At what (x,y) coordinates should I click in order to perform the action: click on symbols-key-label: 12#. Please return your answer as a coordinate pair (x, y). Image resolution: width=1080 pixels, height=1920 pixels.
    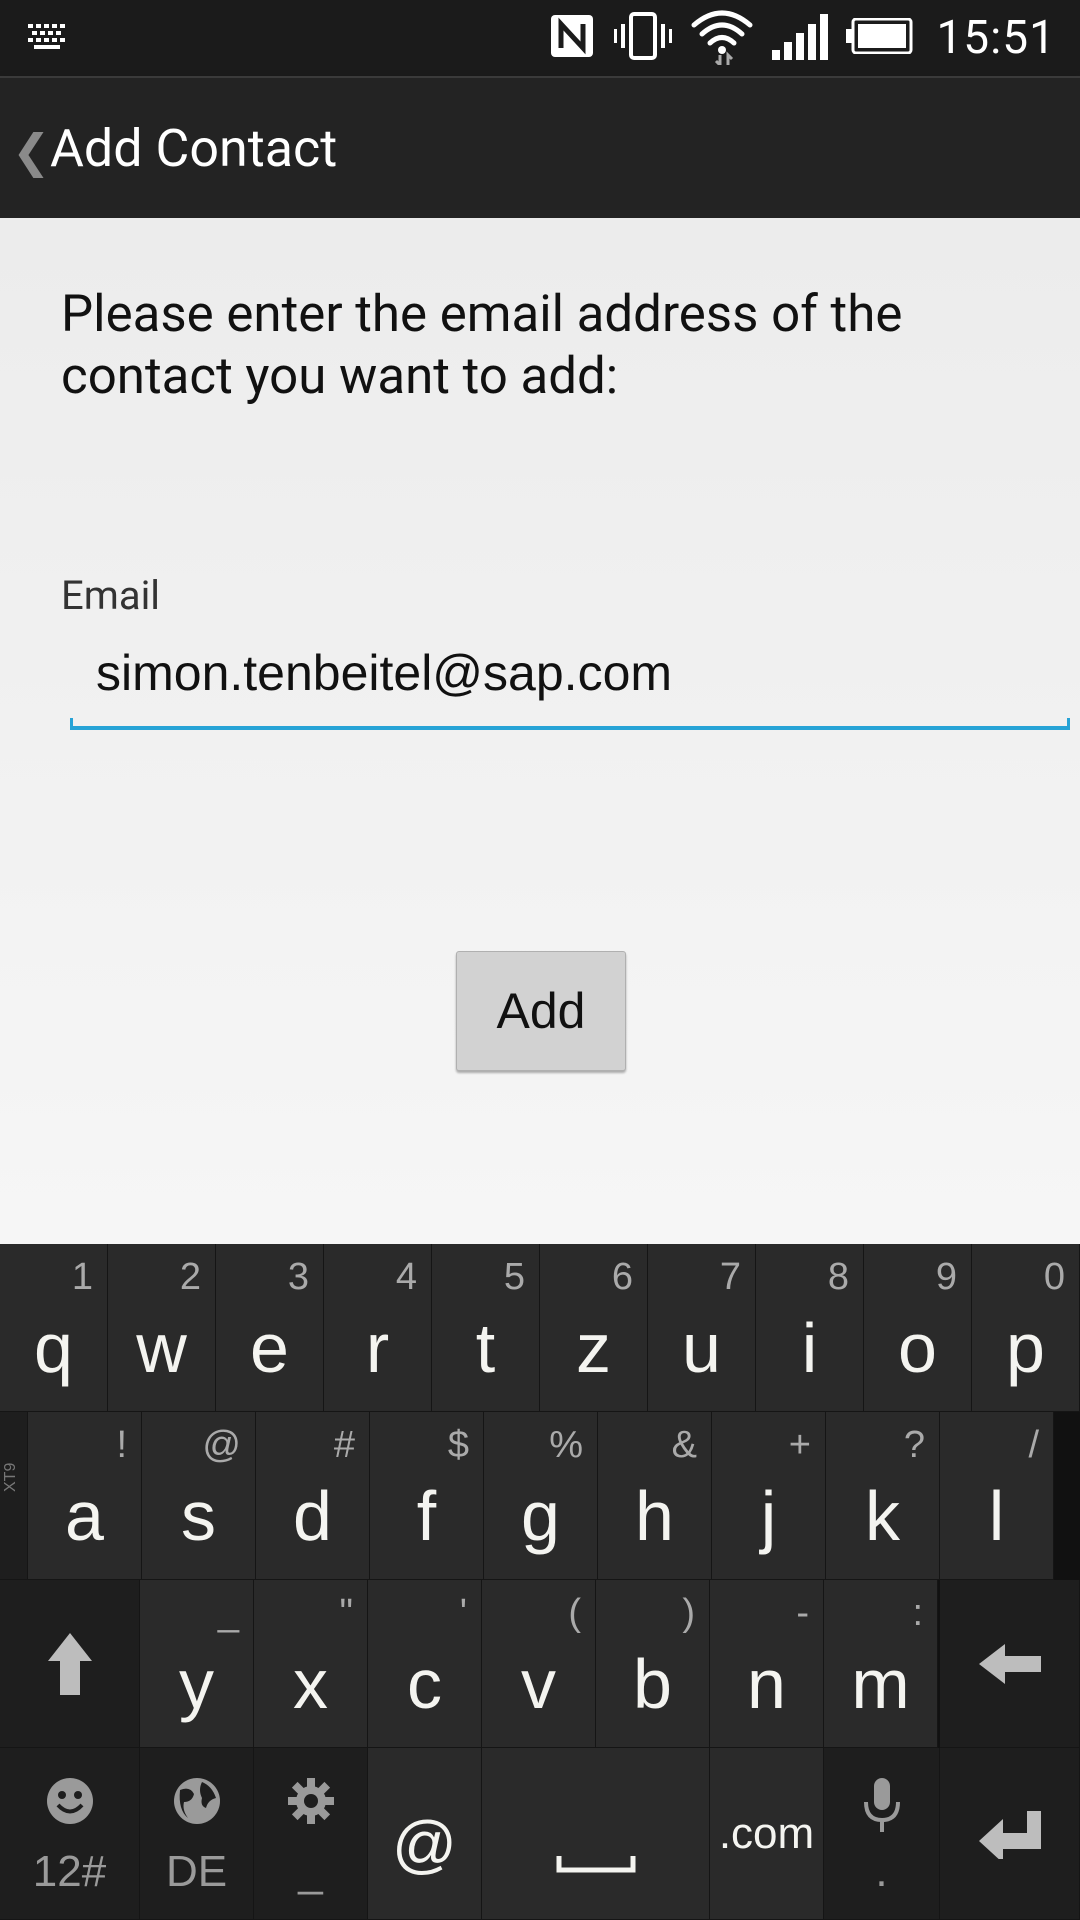
    Looking at the image, I should click on (69, 1871).